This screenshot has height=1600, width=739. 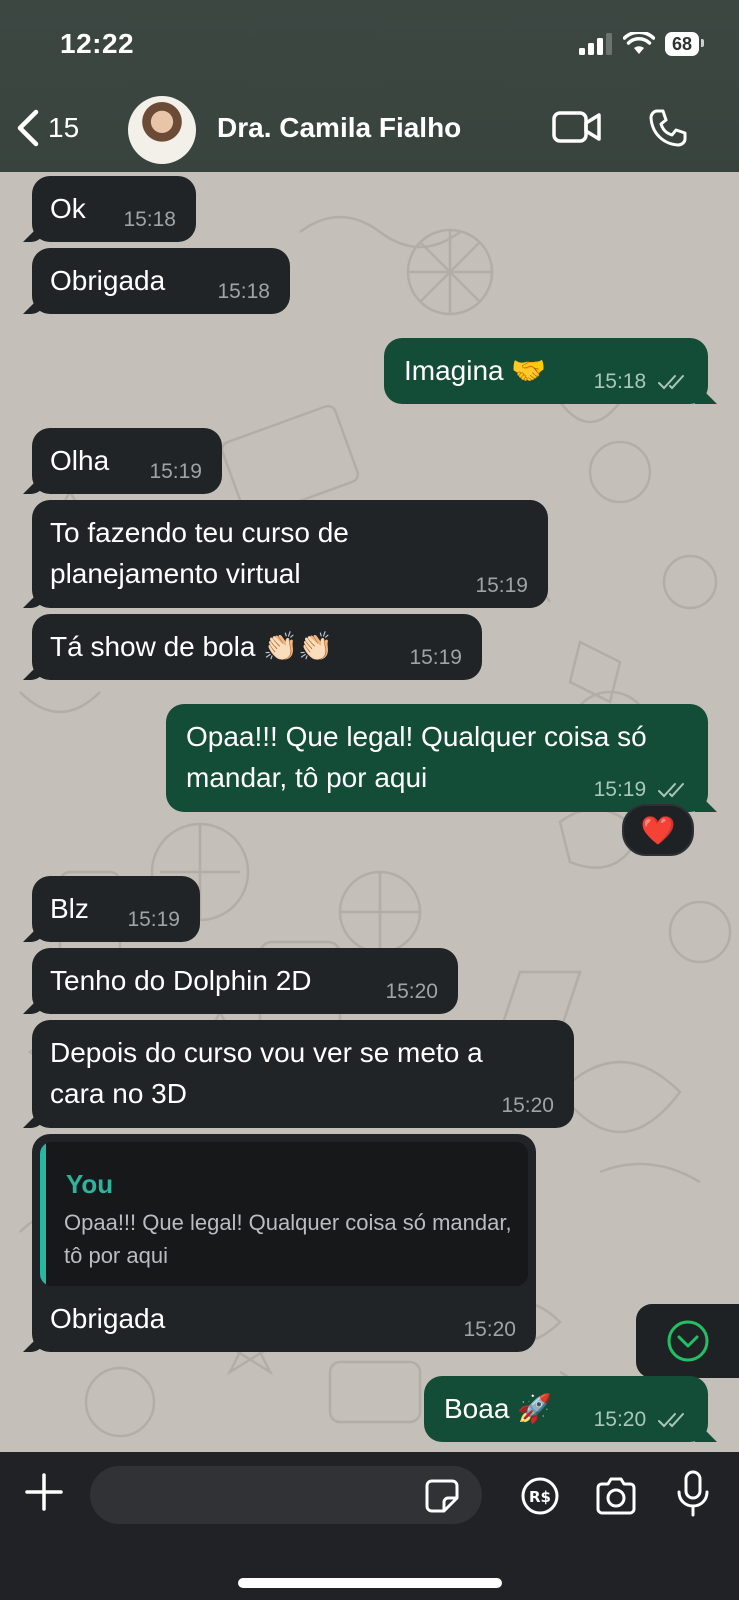 I want to click on contact-avatar, so click(x=162, y=130).